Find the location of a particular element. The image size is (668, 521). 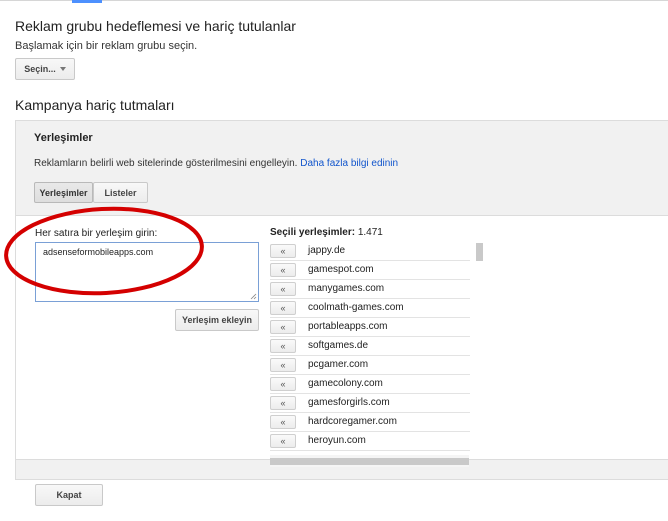

placement-domain: portableapps.com is located at coordinates (348, 326).